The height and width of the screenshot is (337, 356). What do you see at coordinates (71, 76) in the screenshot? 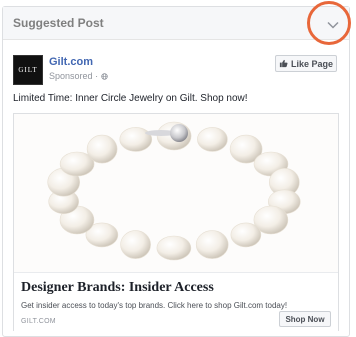
I see `sponsored-text: Sponsored` at bounding box center [71, 76].